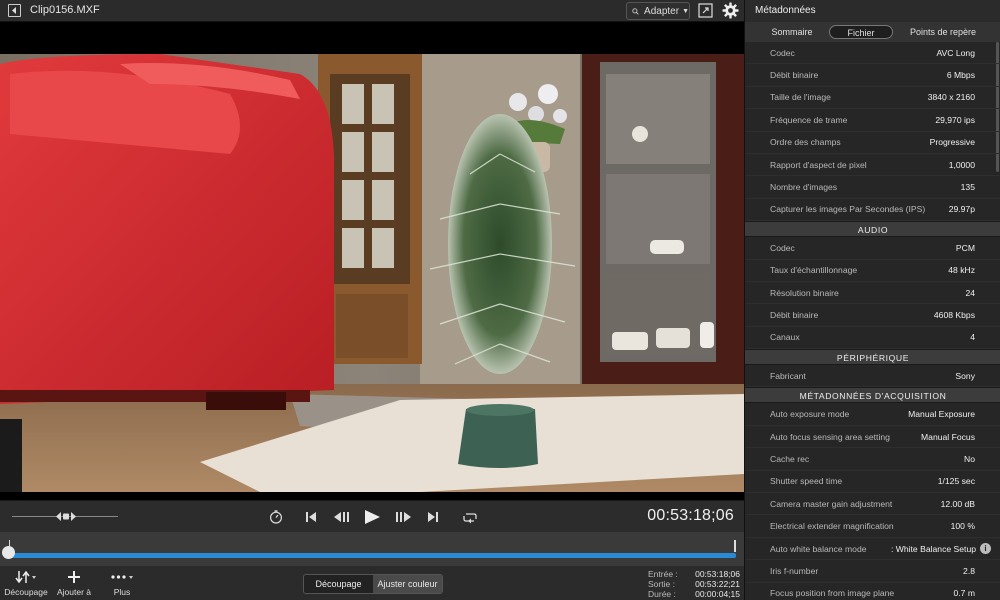 Image resolution: width=1000 pixels, height=600 pixels. I want to click on metadata-row: Electrical extender magnification 100 %, so click(872, 526).